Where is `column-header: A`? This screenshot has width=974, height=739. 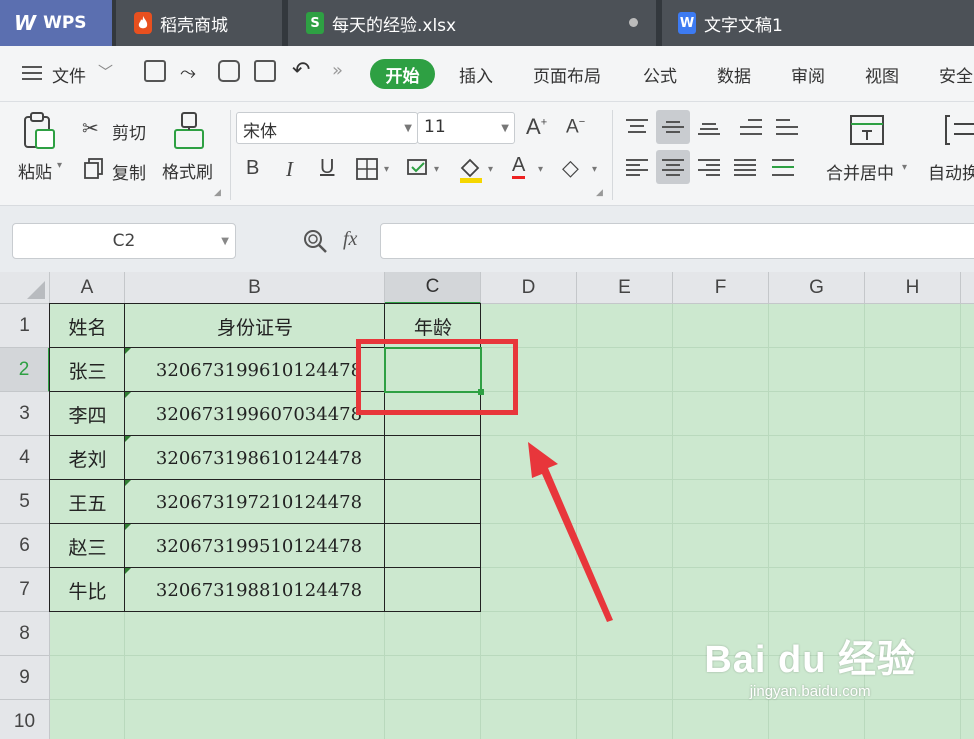
column-header: A is located at coordinates (87, 288).